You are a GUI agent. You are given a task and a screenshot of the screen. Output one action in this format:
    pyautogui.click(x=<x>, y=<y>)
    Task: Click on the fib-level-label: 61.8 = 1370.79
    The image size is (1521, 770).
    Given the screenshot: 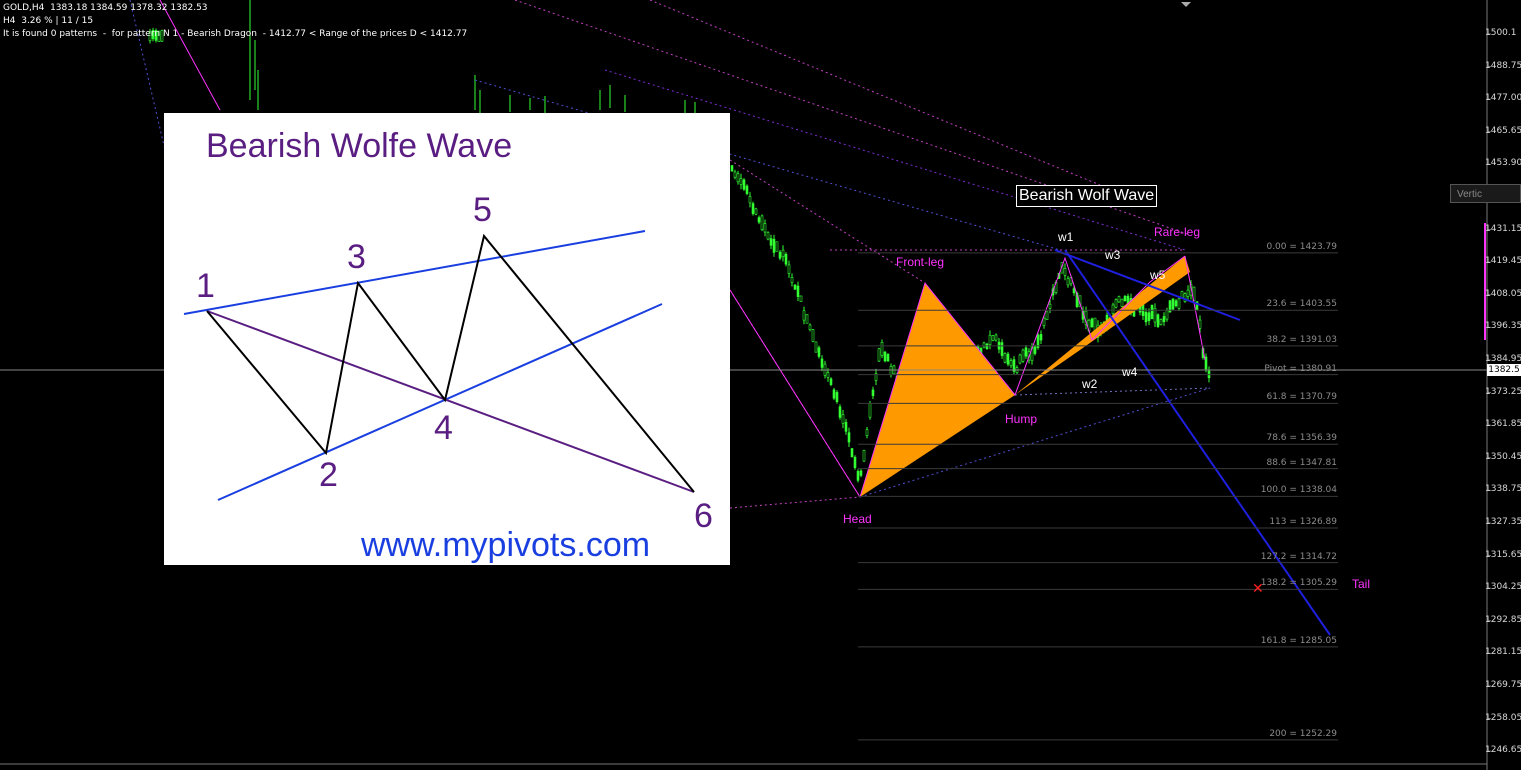 What is the action you would take?
    pyautogui.click(x=1301, y=397)
    